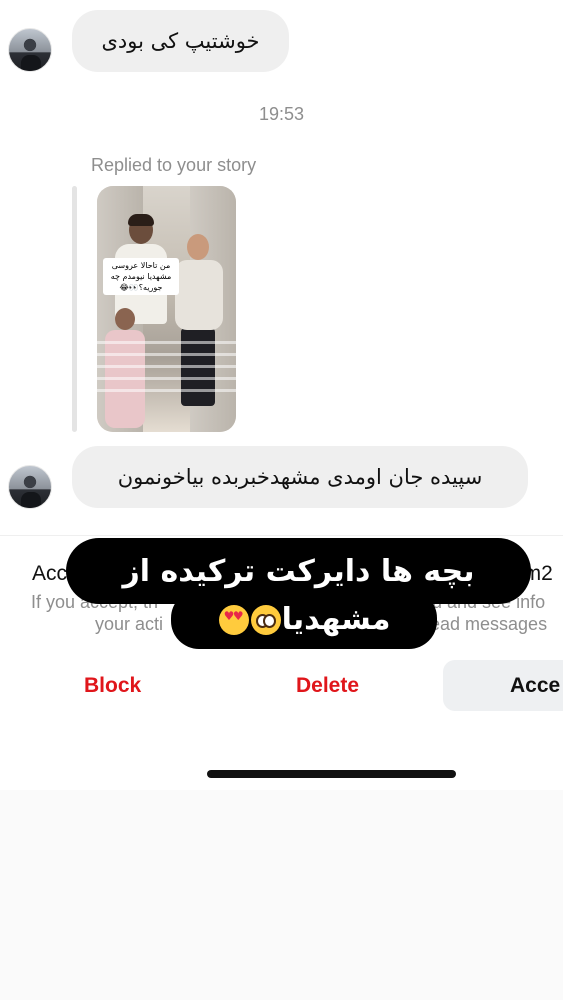 This screenshot has height=1000, width=563. Describe the element at coordinates (233, 619) in the screenshot. I see `heart-eyes-emoji-icon` at that location.